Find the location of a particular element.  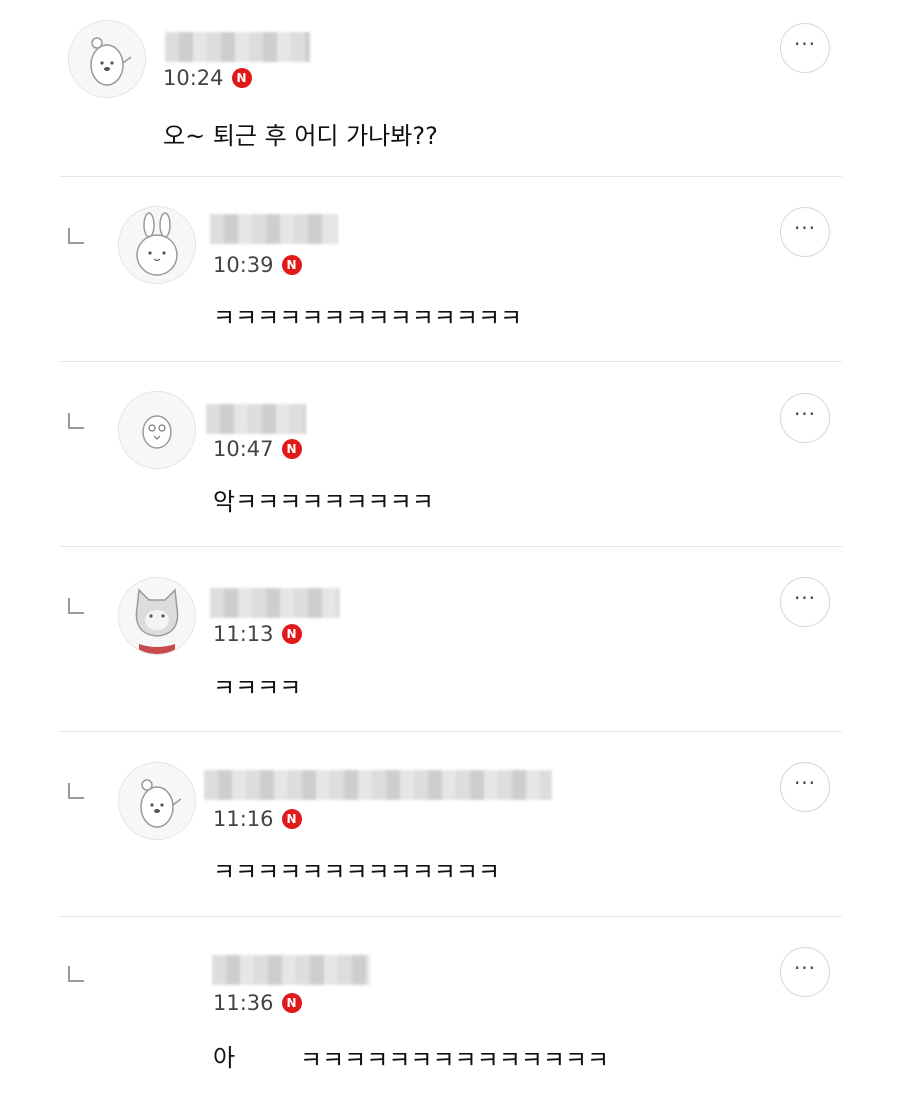

comment-text: 악ㅋㅋㅋㅋㅋㅋㅋㅋㅋ is located at coordinates (323, 502).